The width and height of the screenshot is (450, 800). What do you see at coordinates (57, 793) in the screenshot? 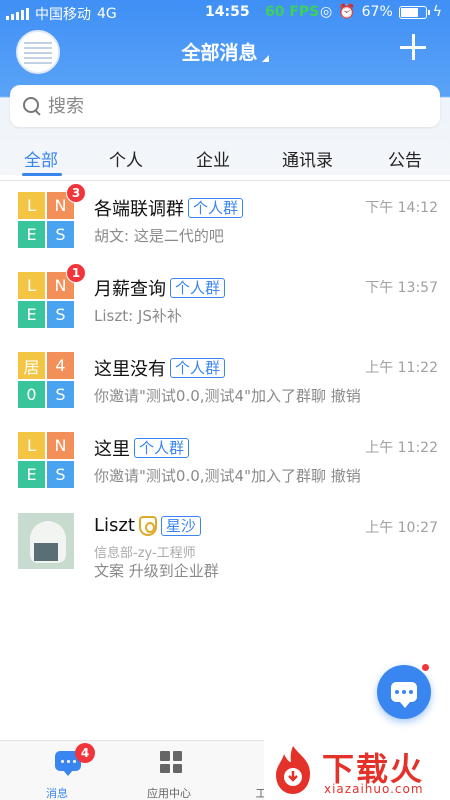
I see `nav-label: 消息` at bounding box center [57, 793].